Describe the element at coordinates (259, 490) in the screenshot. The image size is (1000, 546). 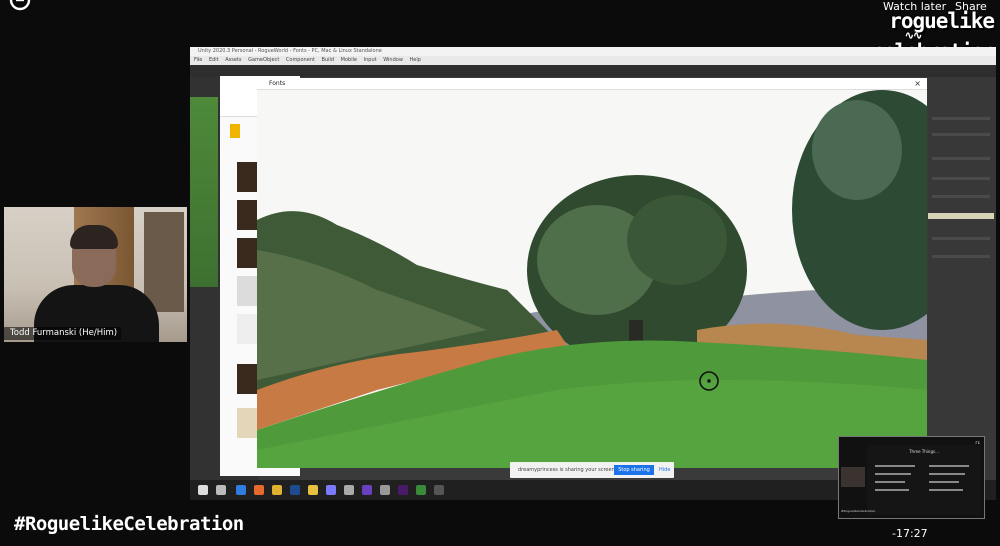
I see `firefox-icon` at that location.